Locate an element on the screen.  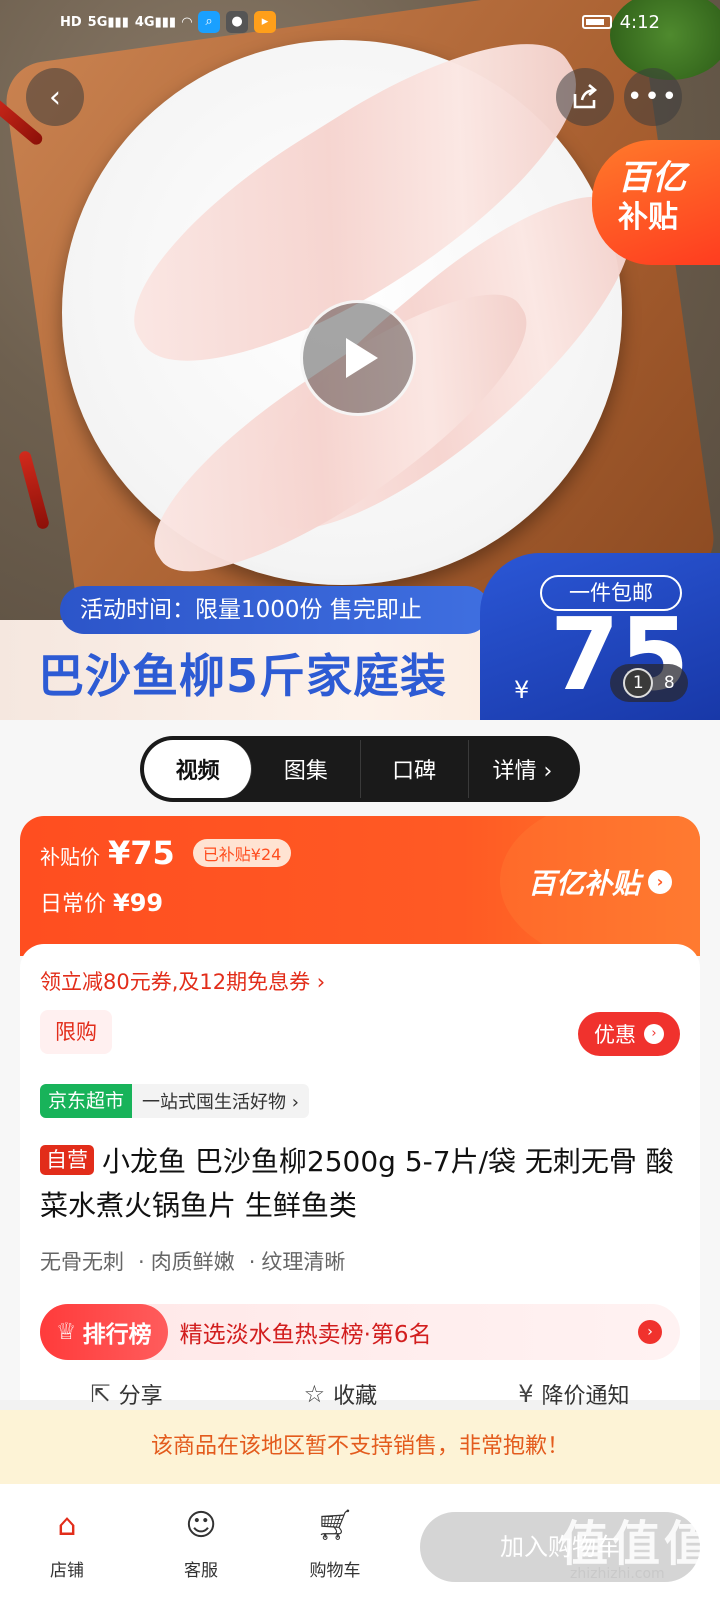
play-icon is located at coordinates (362, 358).